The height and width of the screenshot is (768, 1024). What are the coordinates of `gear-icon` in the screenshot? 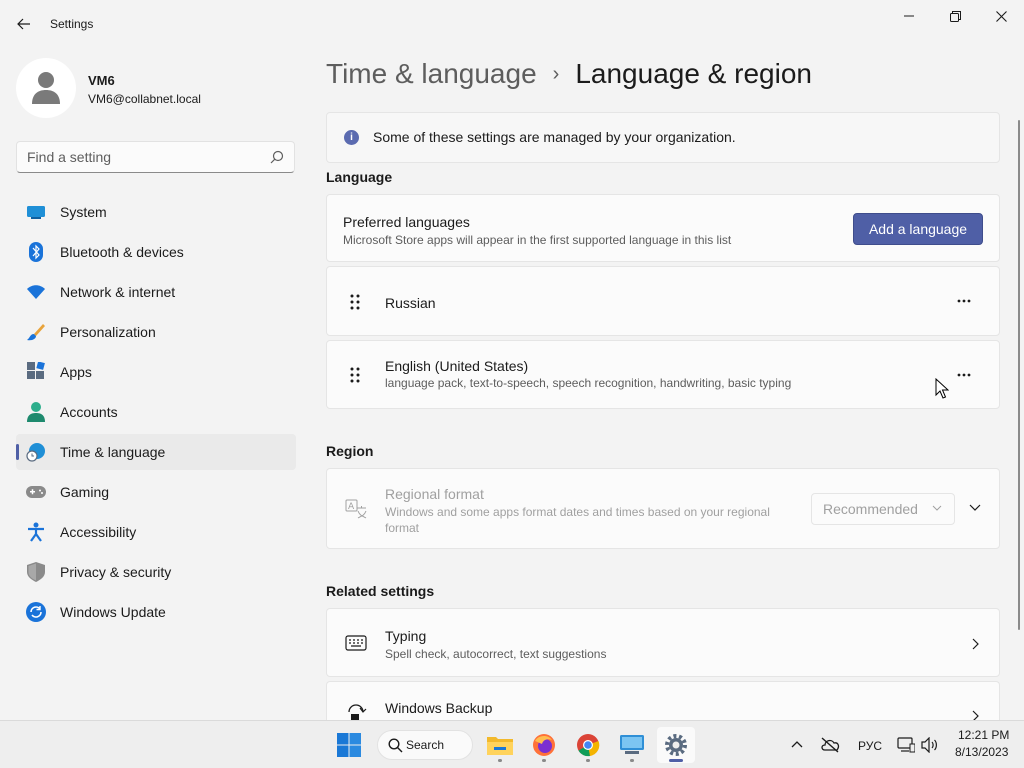 It's located at (676, 745).